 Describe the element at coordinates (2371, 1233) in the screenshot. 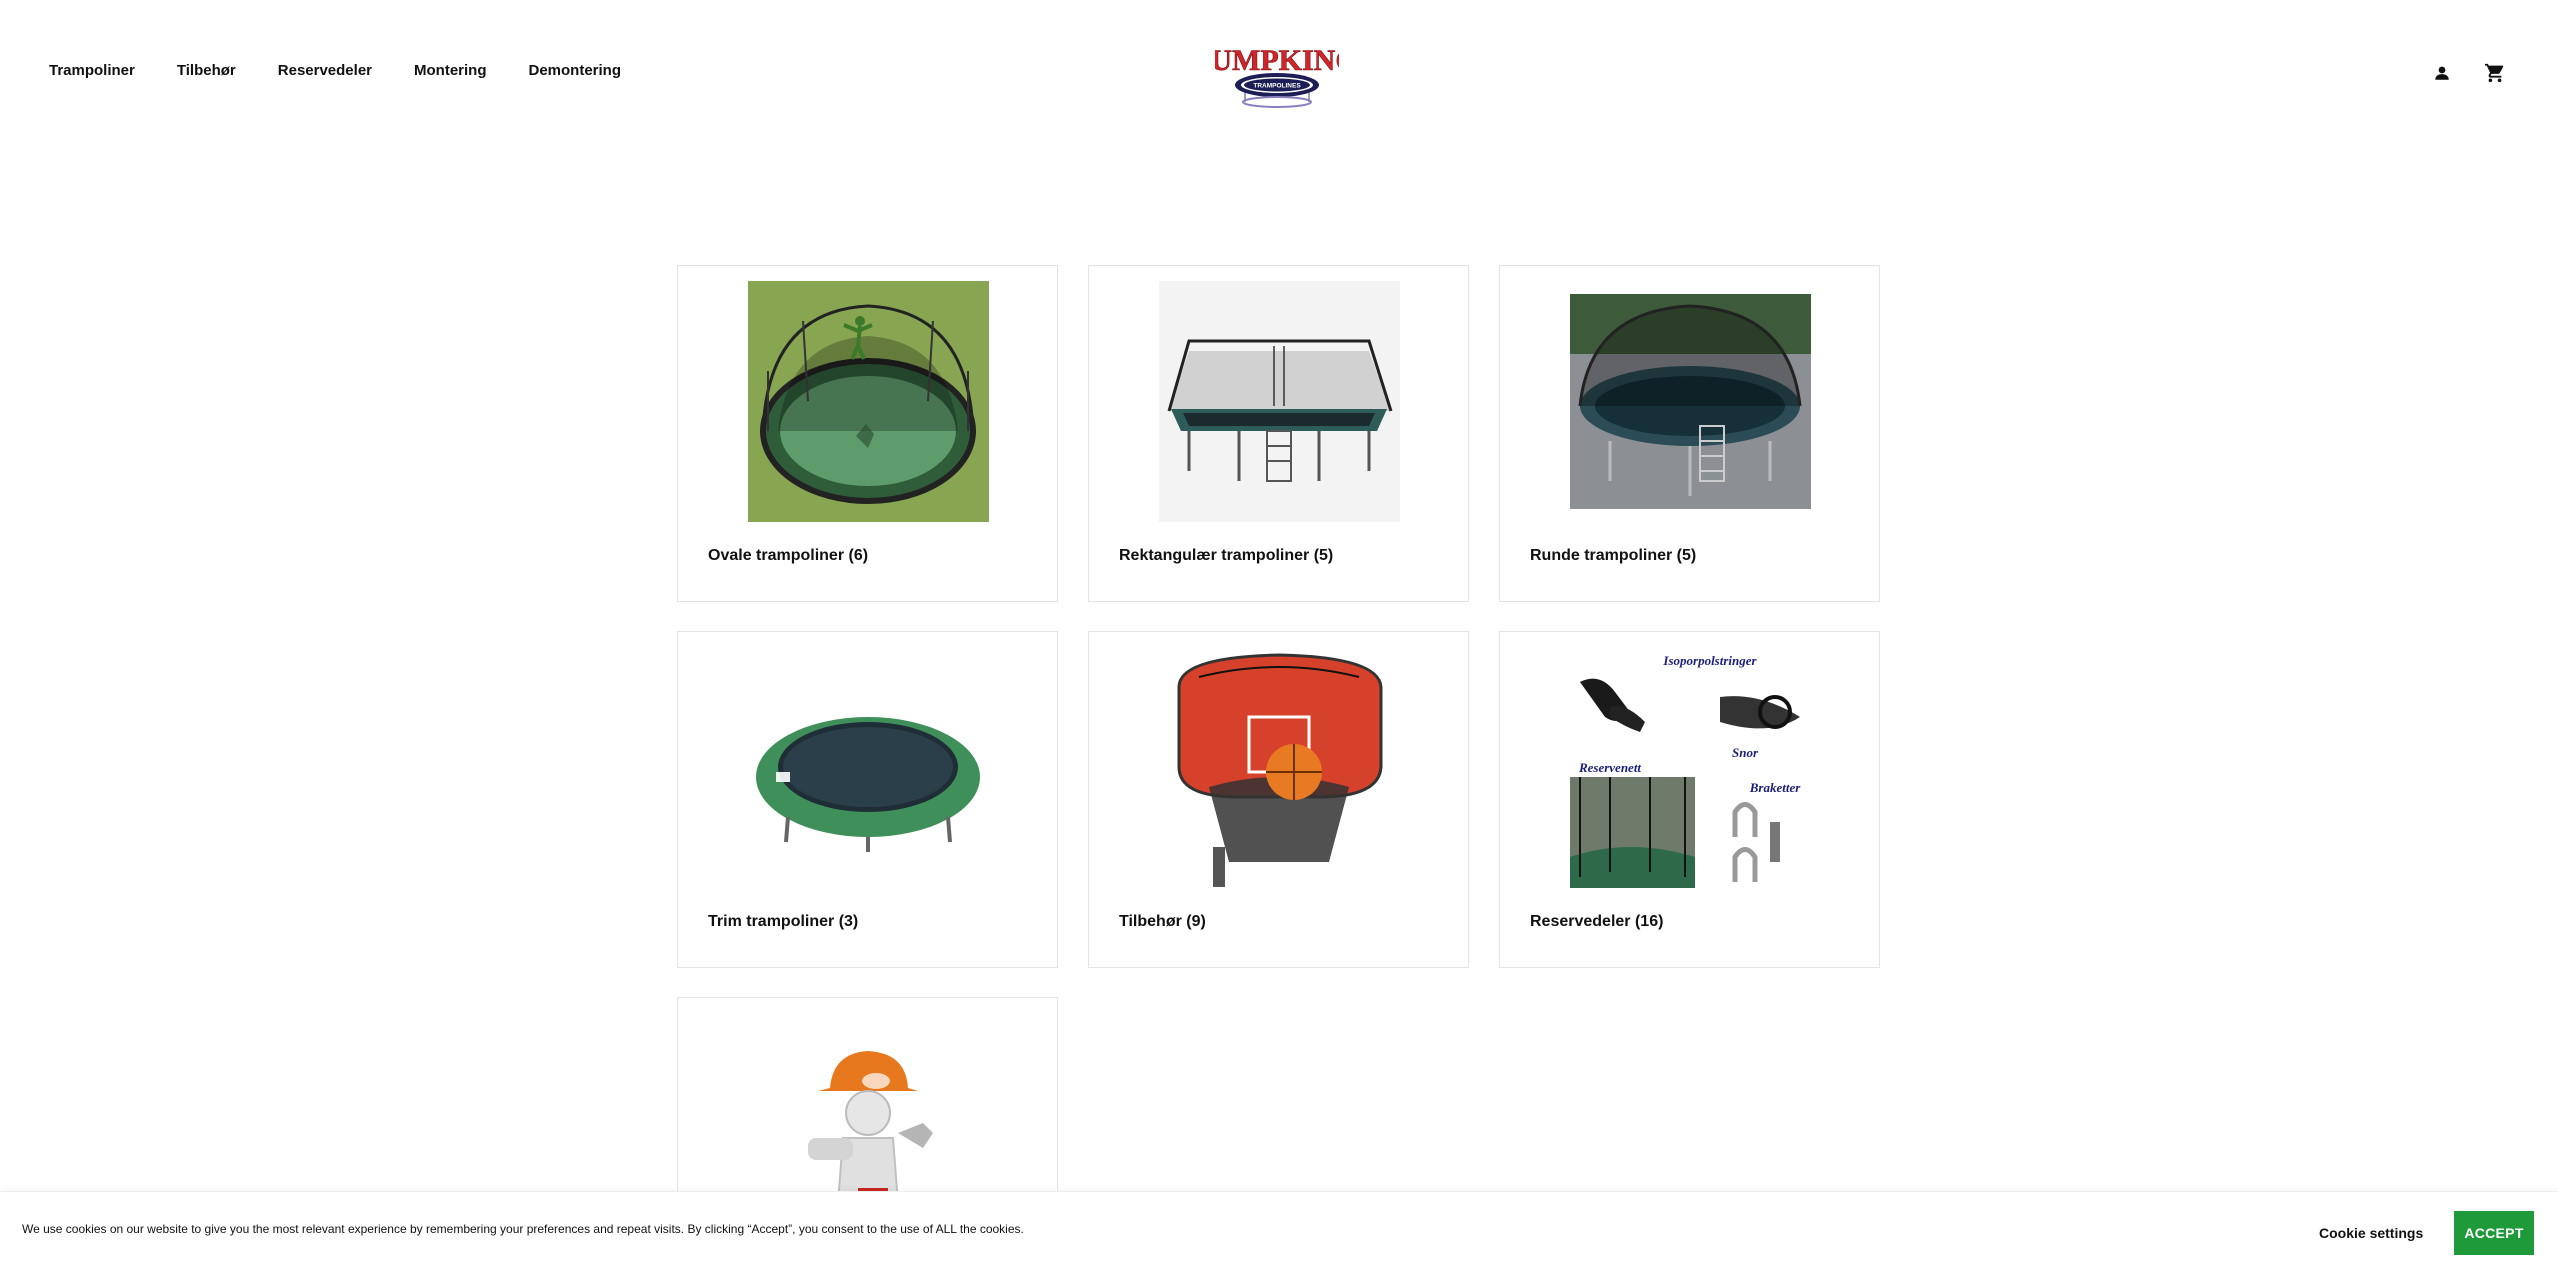

I see `cookie-settings-button: Cookie settings` at that location.